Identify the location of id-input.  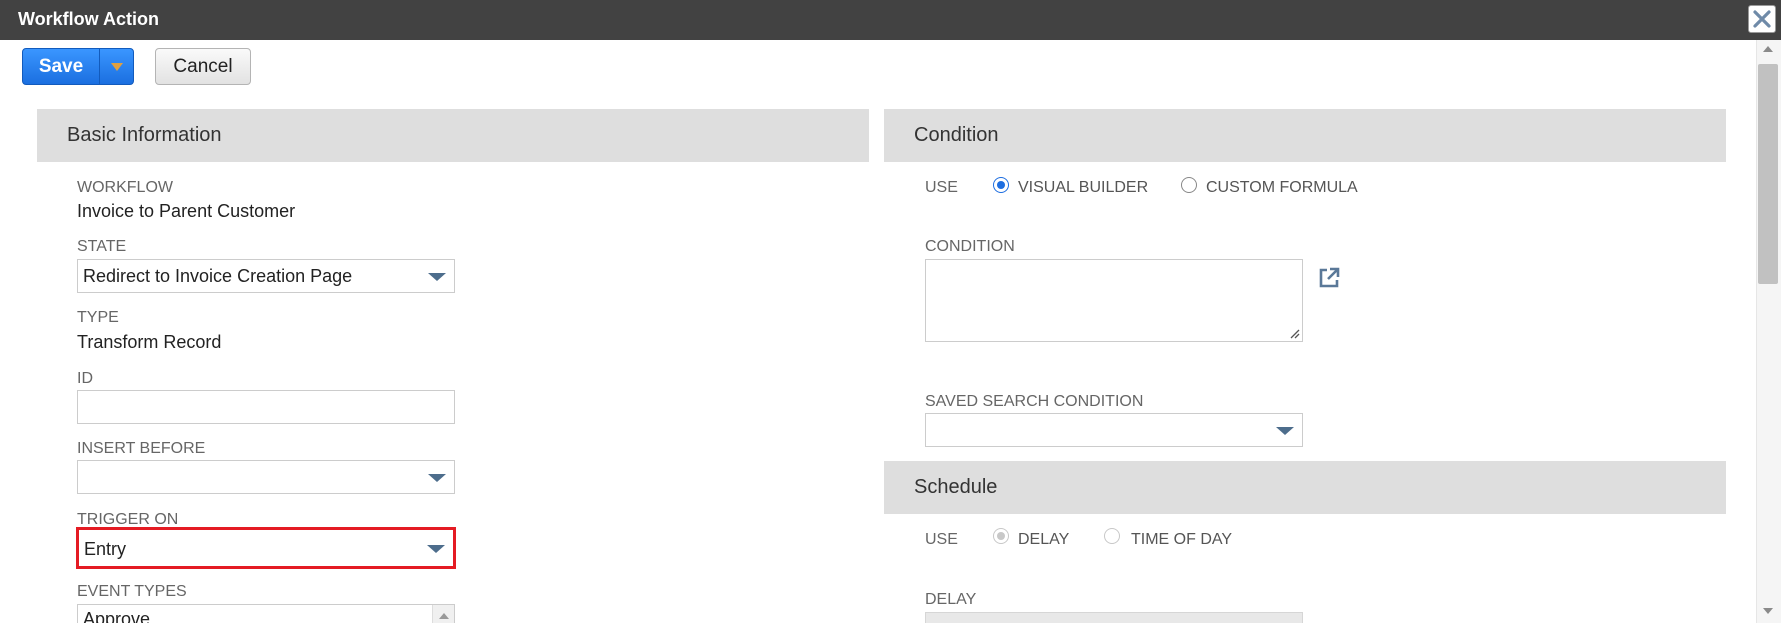
(266, 407).